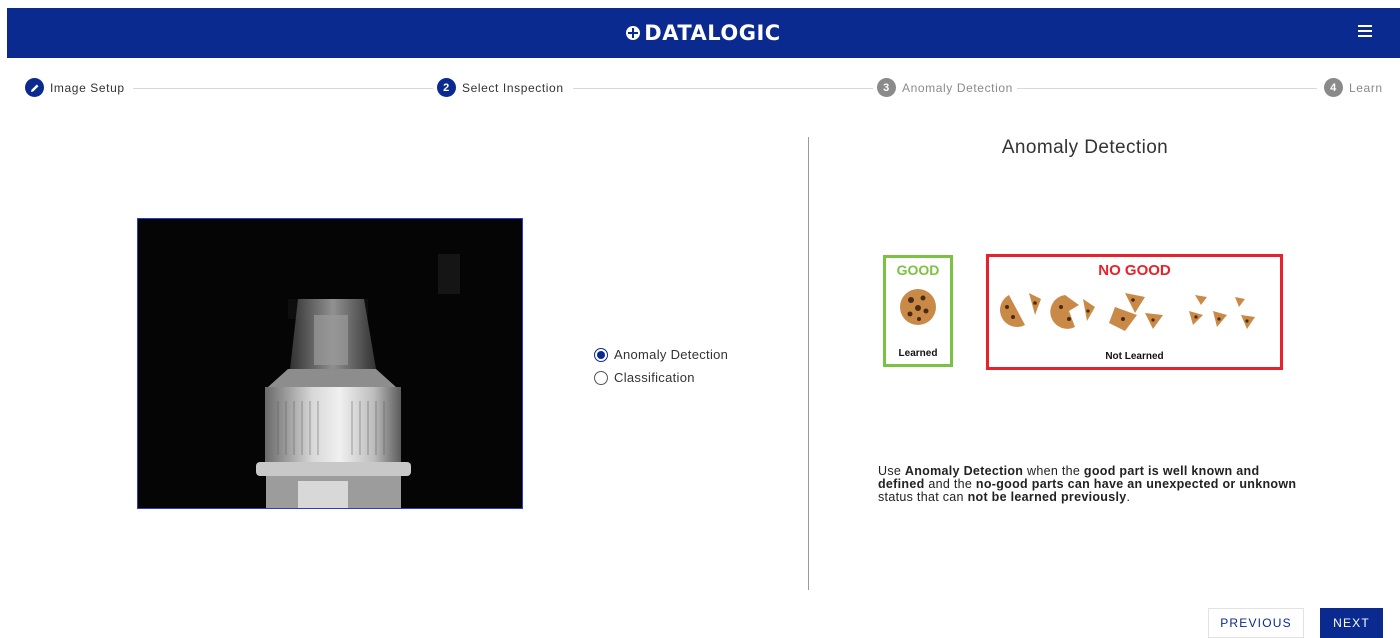 Image resolution: width=1400 pixels, height=638 pixels. Describe the element at coordinates (808, 363) in the screenshot. I see `vertical-divider` at that location.